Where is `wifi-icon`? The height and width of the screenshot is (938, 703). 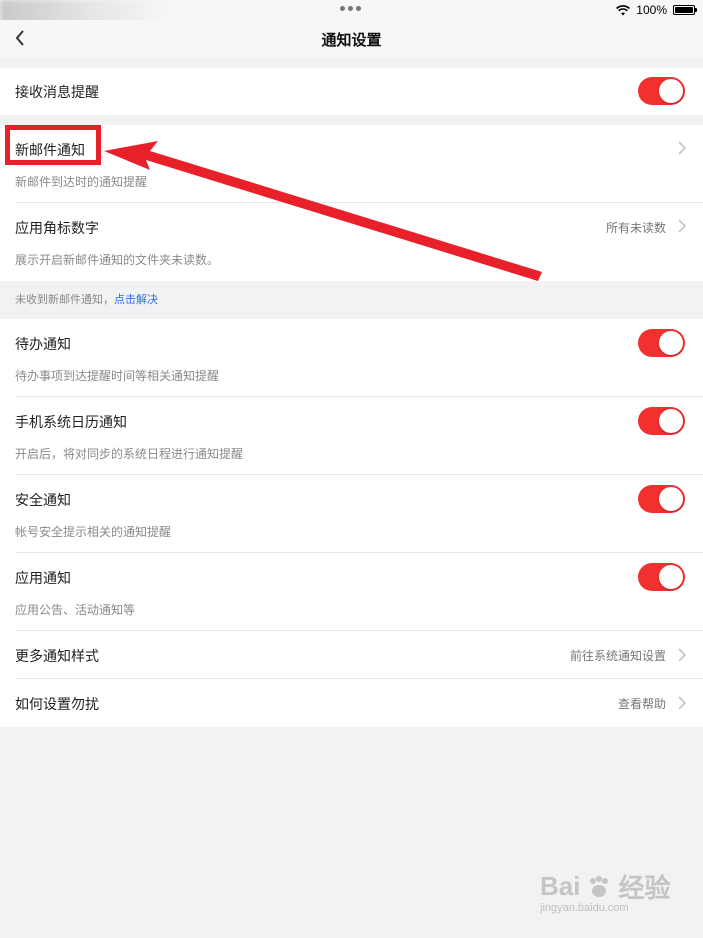 wifi-icon is located at coordinates (623, 9).